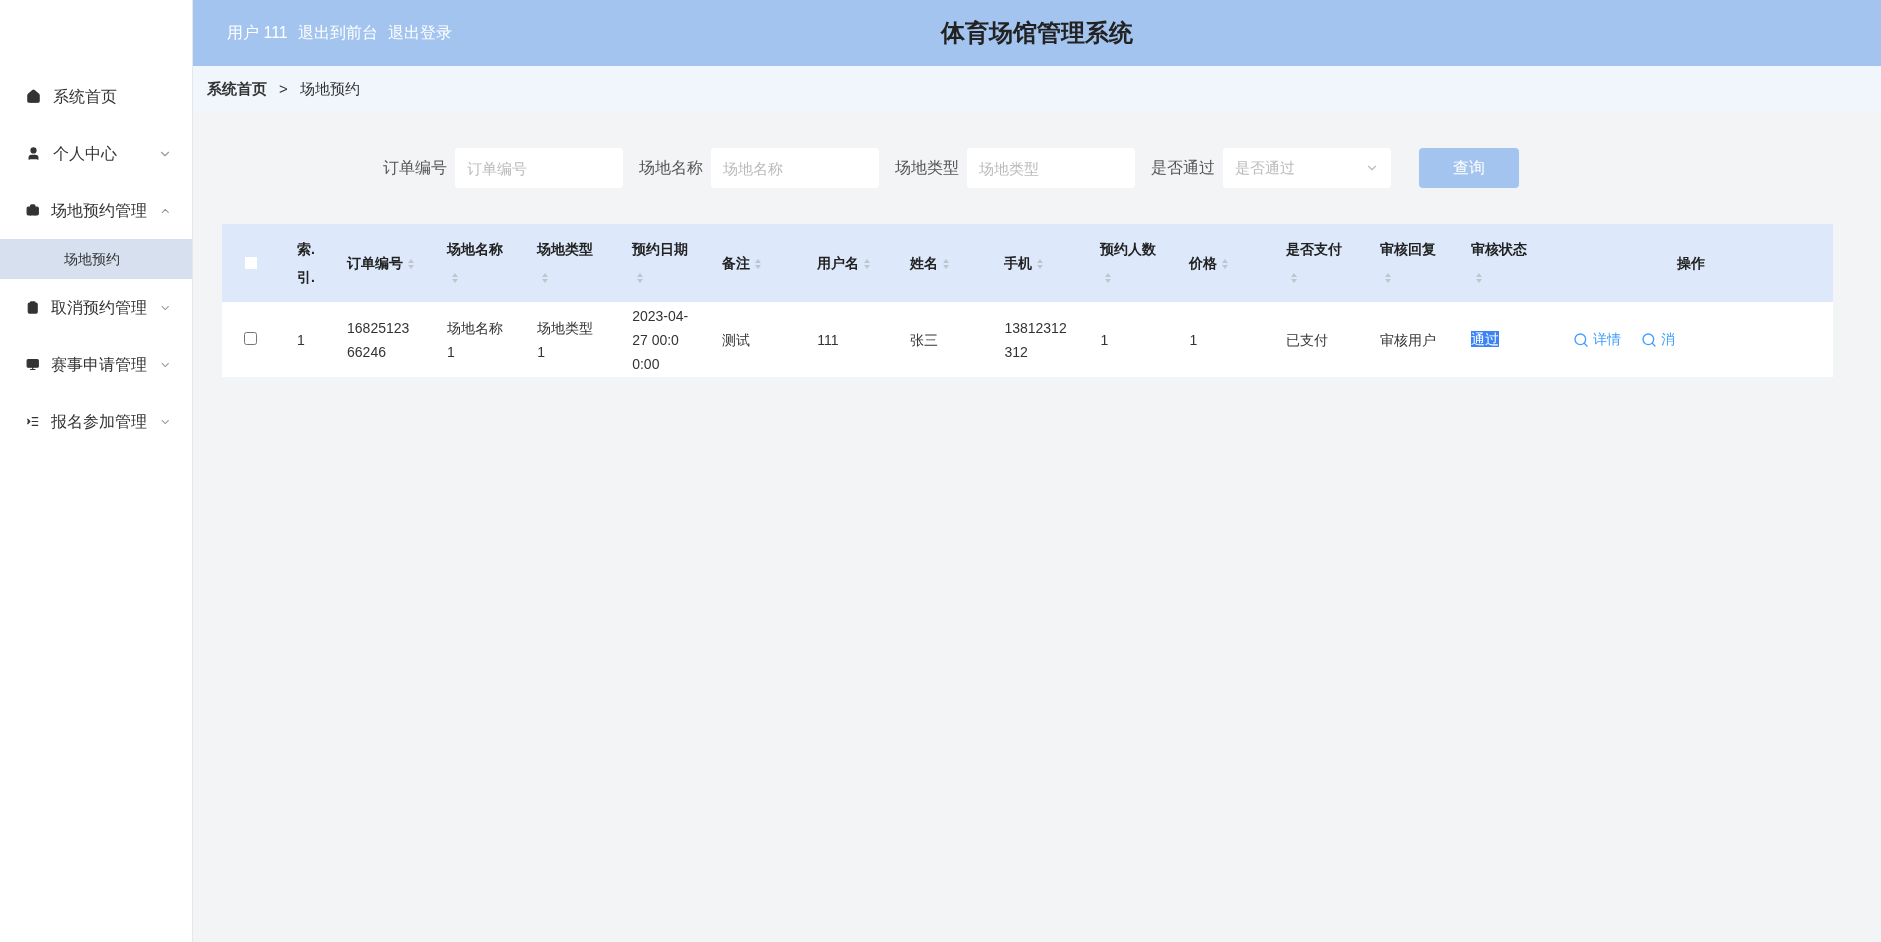  I want to click on sidebar-item: 个人中心, so click(96, 153).